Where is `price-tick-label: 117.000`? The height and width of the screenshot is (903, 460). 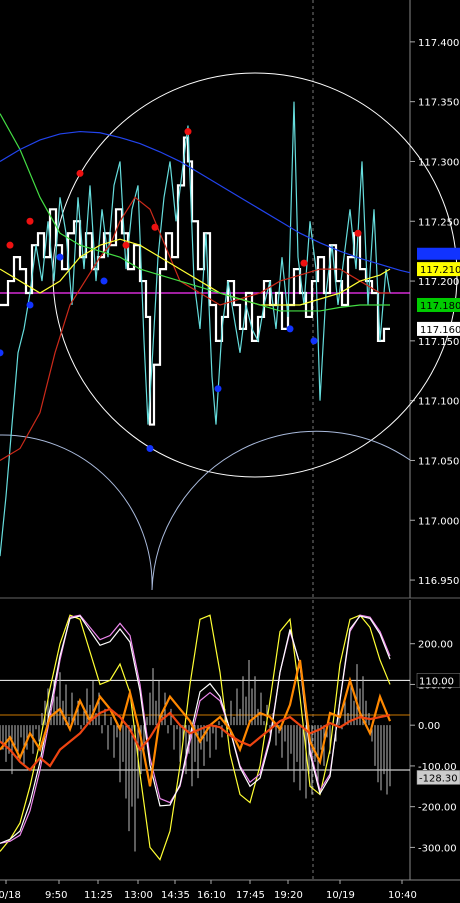
price-tick-label: 117.000 is located at coordinates (438, 521).